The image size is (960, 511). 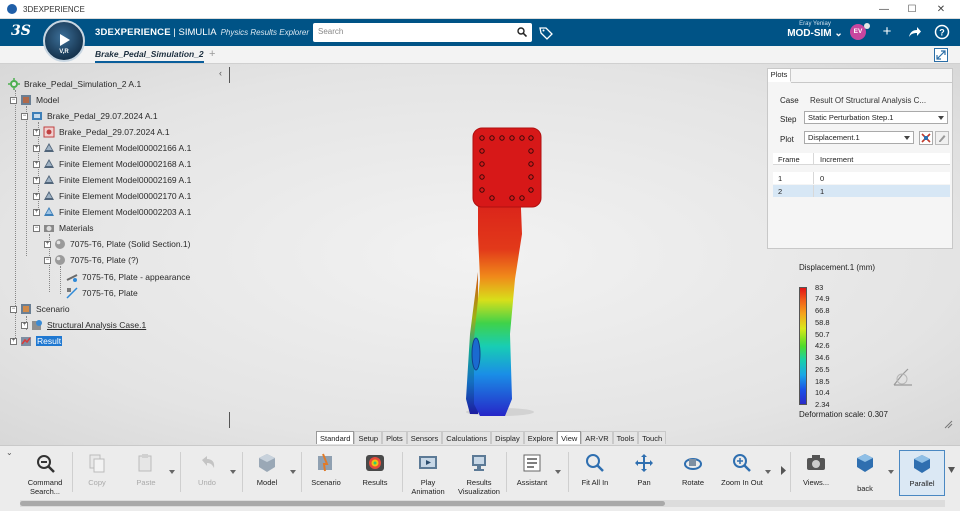 I want to click on scenario-button: Scenario, so click(x=326, y=473).